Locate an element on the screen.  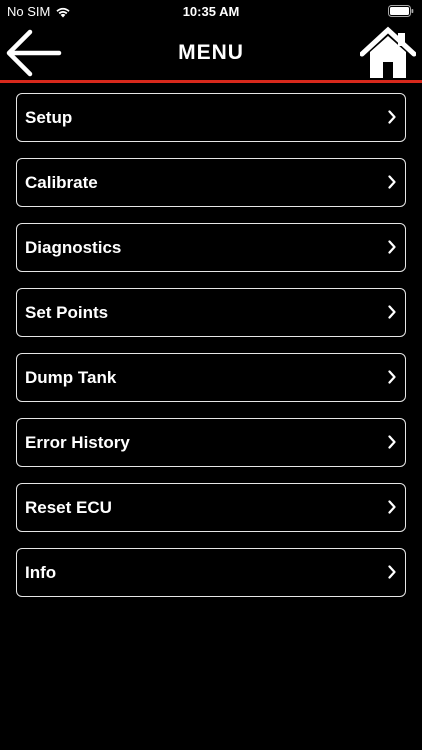
menu-item-label: Error History is located at coordinates (77, 442).